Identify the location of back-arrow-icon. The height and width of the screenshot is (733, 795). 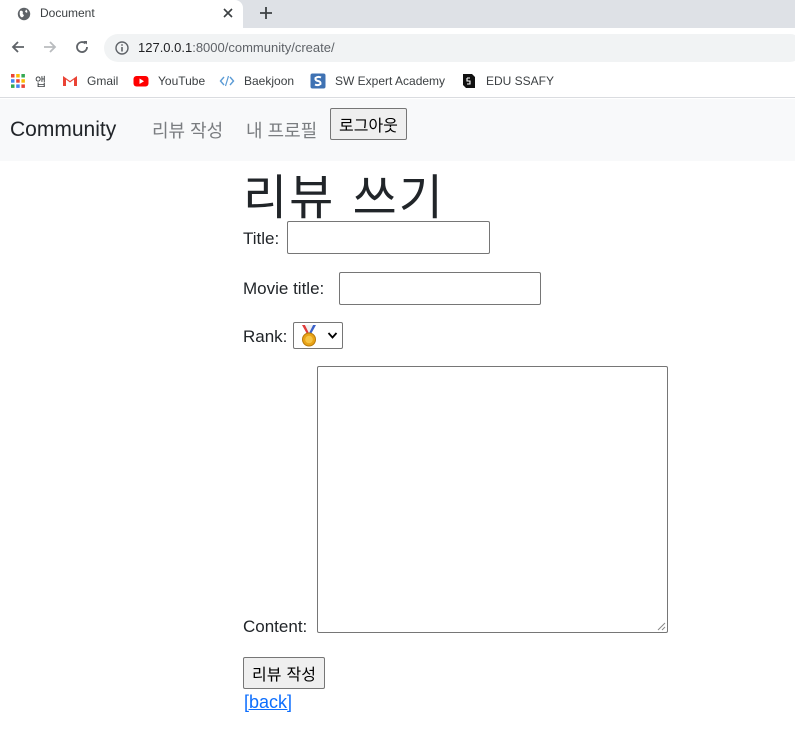
(18, 47).